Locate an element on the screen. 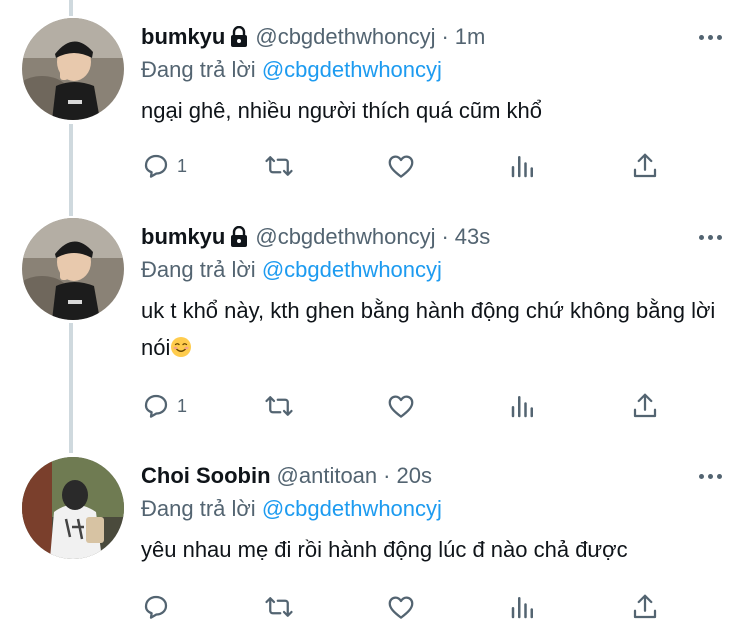 This screenshot has height=638, width=750. tweet-actions is located at coordinates (411, 607).